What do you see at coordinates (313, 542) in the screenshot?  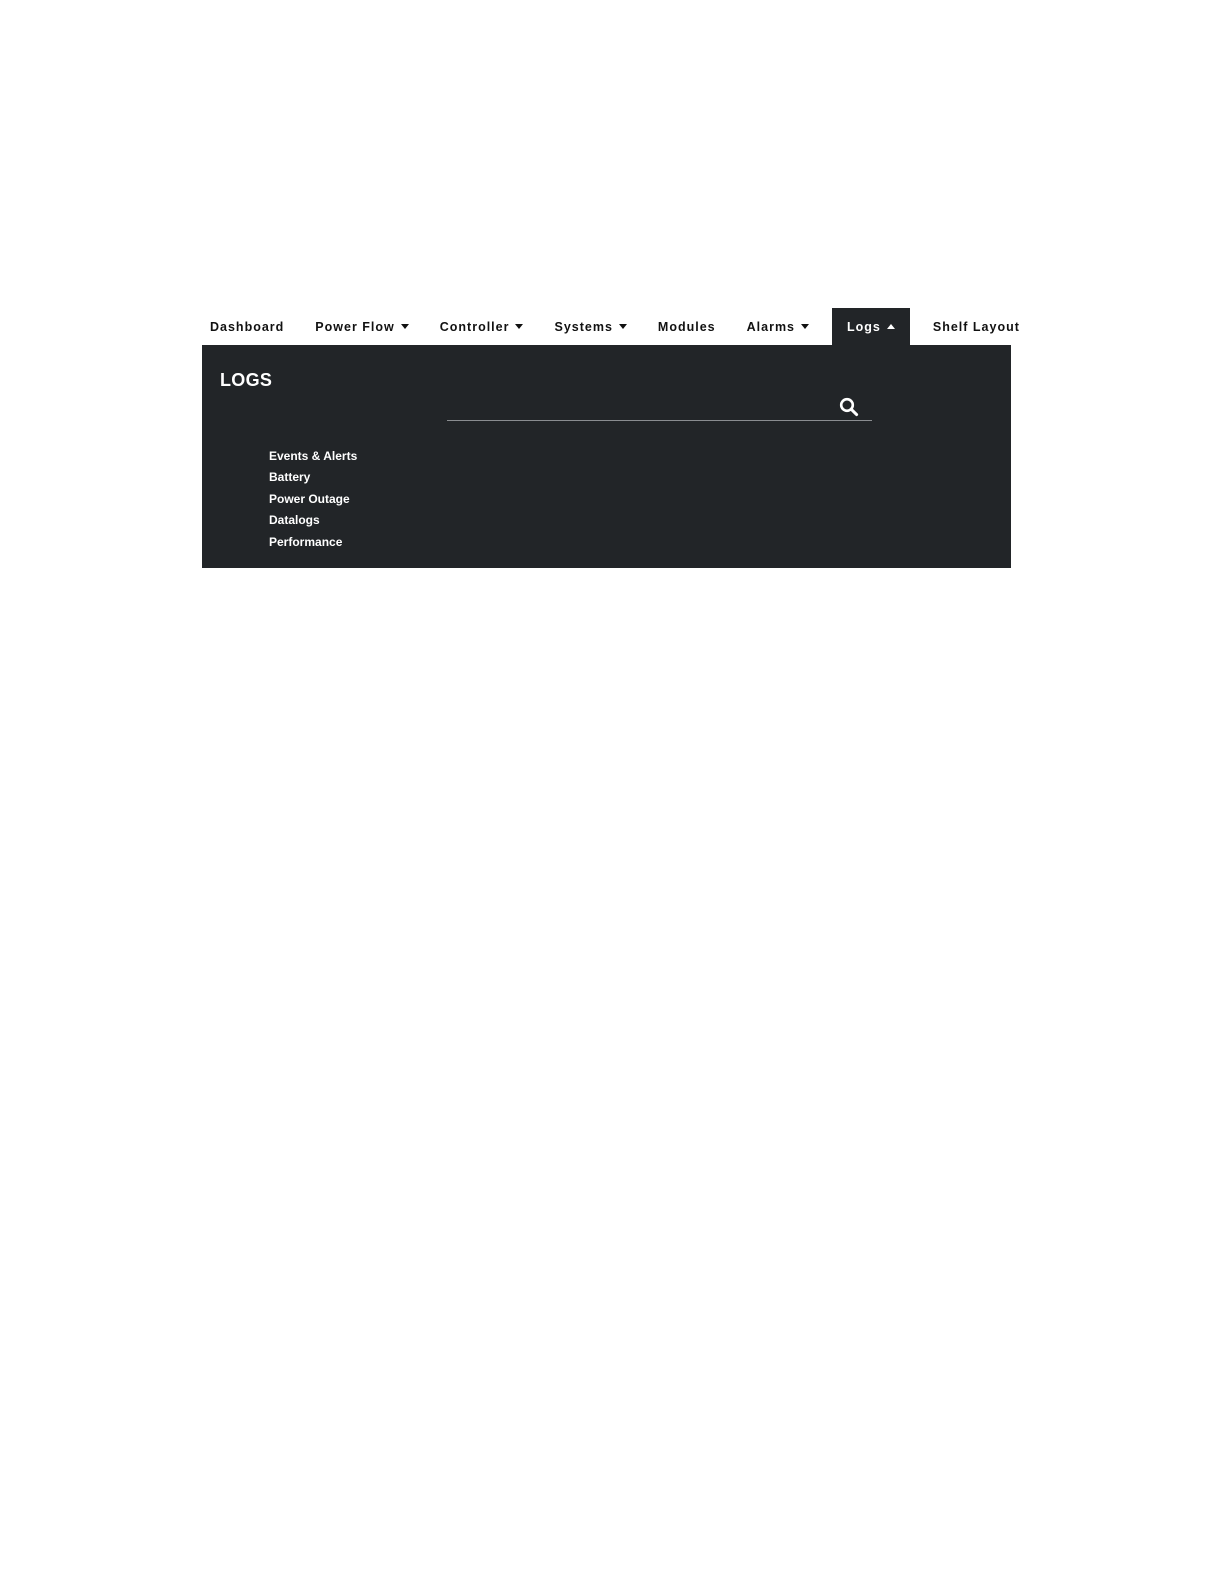 I see `menu-item-performance: Performance` at bounding box center [313, 542].